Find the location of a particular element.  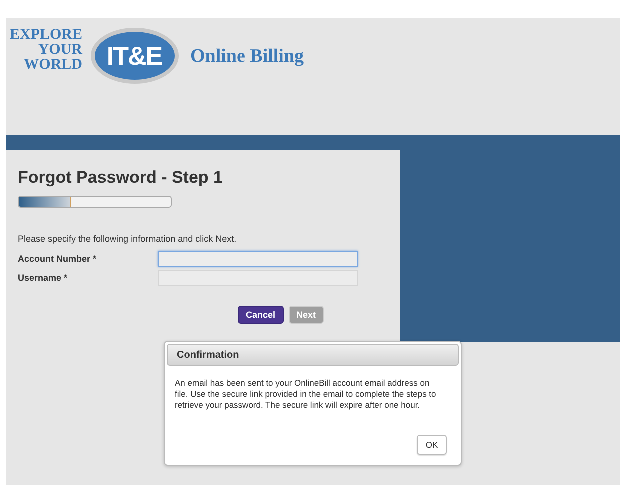

dialog-message: An email has been sent to your OnlineBill account email address on file. Use the secure link provided in the email to complete the steps to retrieve your password. The secure link will expire after one hour. is located at coordinates (306, 394).